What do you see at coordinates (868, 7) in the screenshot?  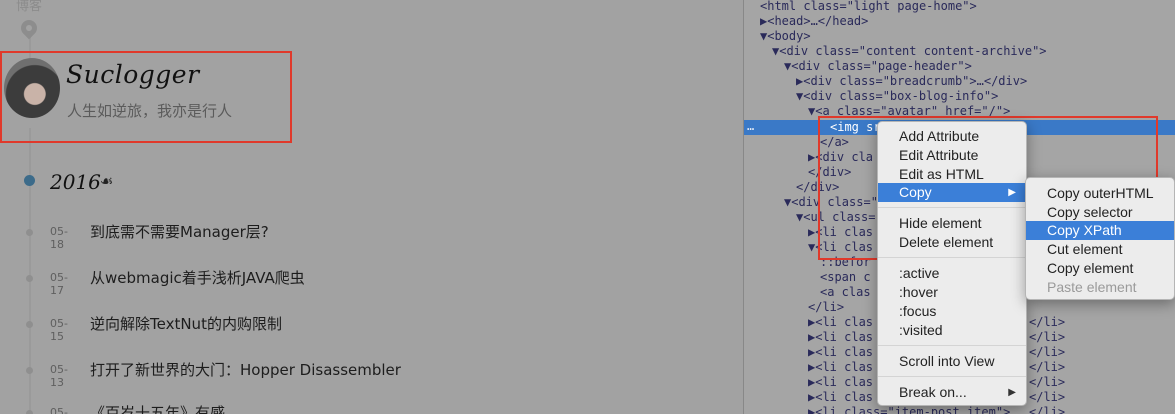 I see `dom-node-line: <html class="light page-home">` at bounding box center [868, 7].